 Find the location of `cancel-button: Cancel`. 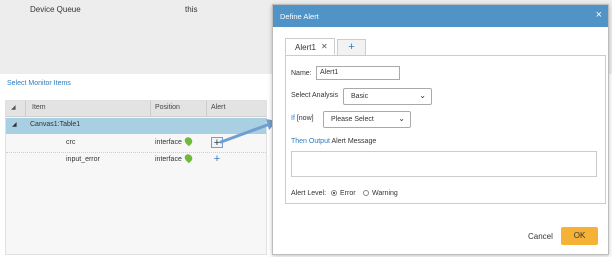

cancel-button: Cancel is located at coordinates (540, 236).